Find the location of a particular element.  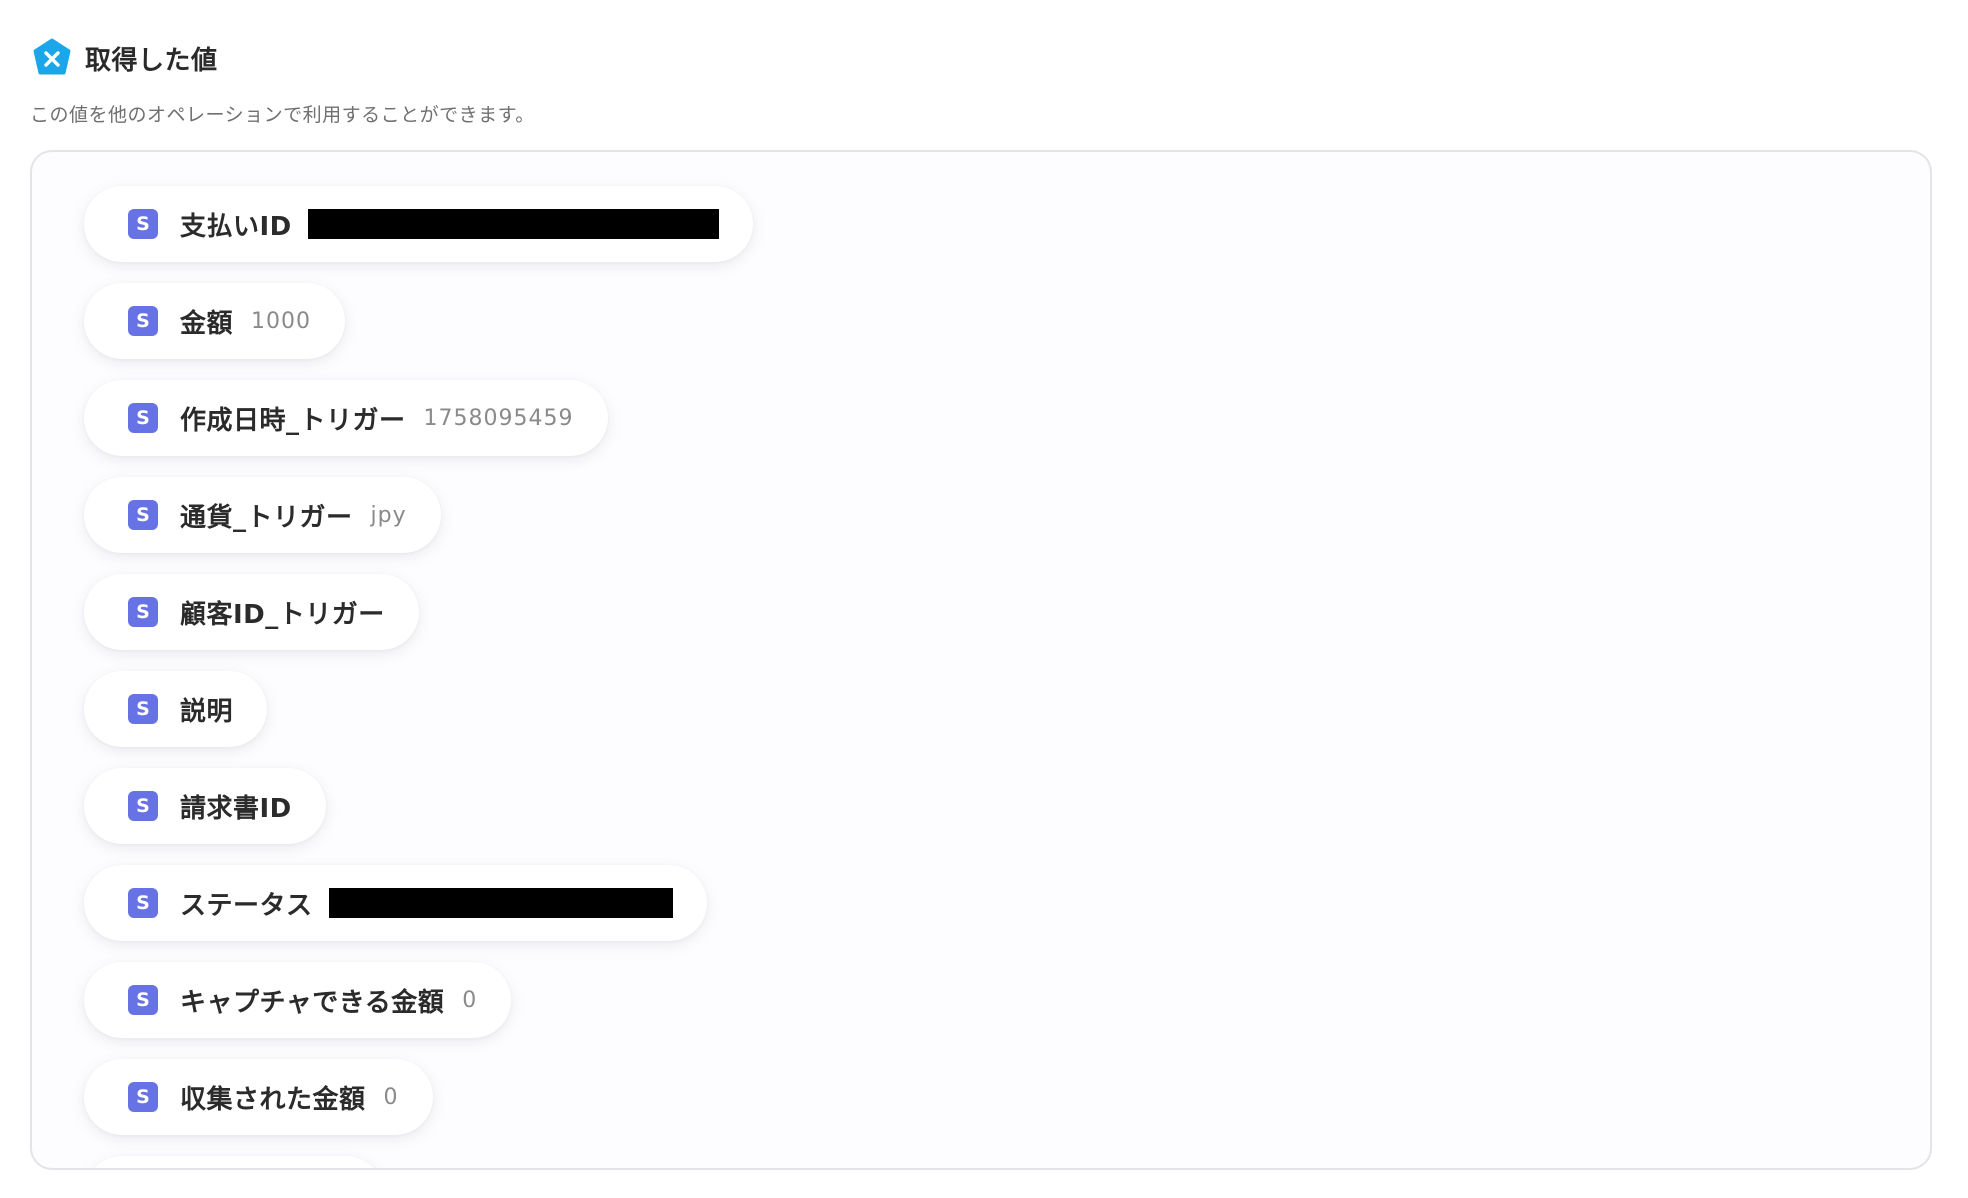

value-chip: S ステータス is located at coordinates (395, 903).